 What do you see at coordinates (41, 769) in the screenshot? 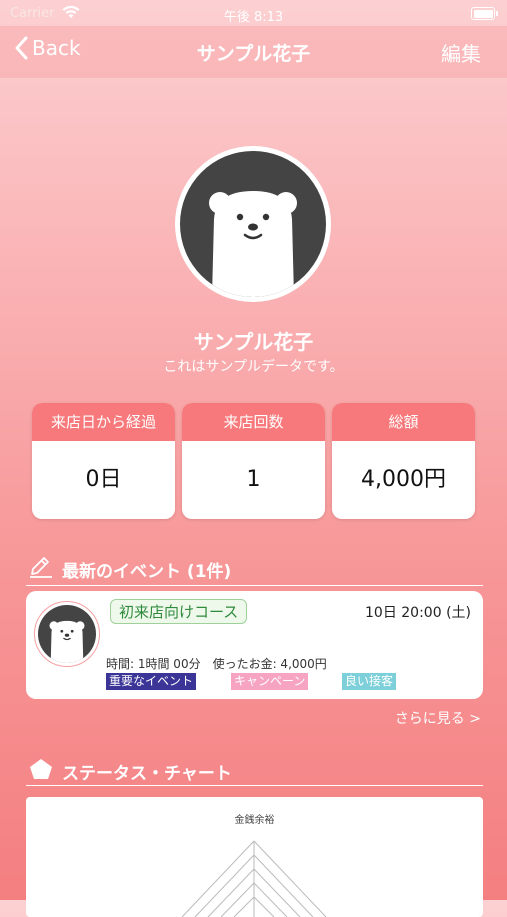
I see `pentagon-icon` at bounding box center [41, 769].